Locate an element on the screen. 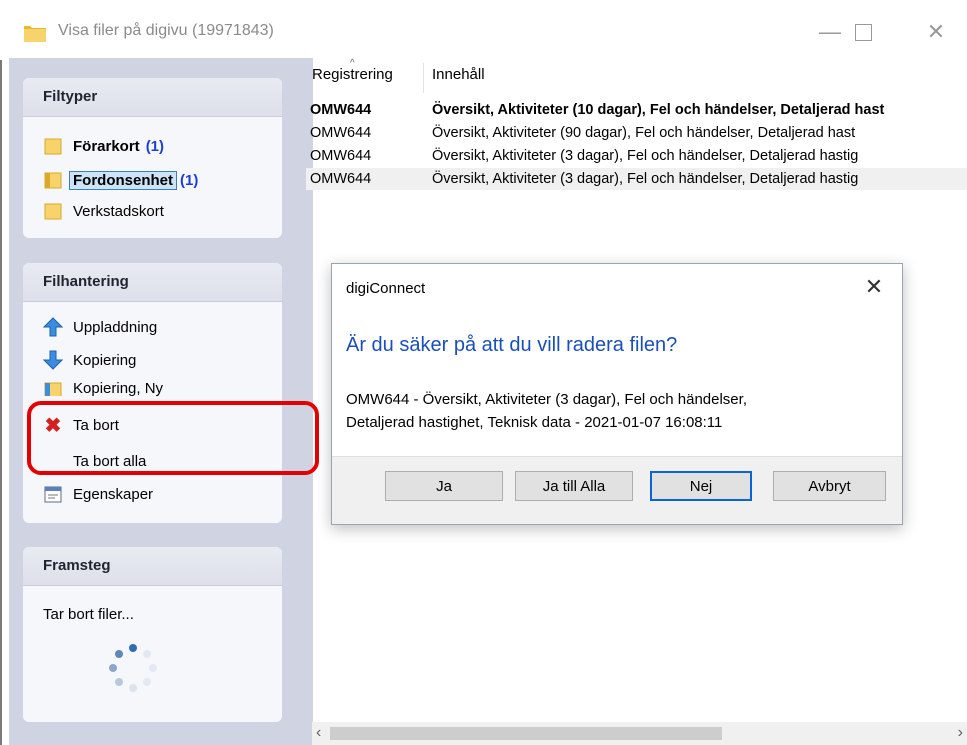 The image size is (967, 745). cancel-button: Avbryt is located at coordinates (829, 486).